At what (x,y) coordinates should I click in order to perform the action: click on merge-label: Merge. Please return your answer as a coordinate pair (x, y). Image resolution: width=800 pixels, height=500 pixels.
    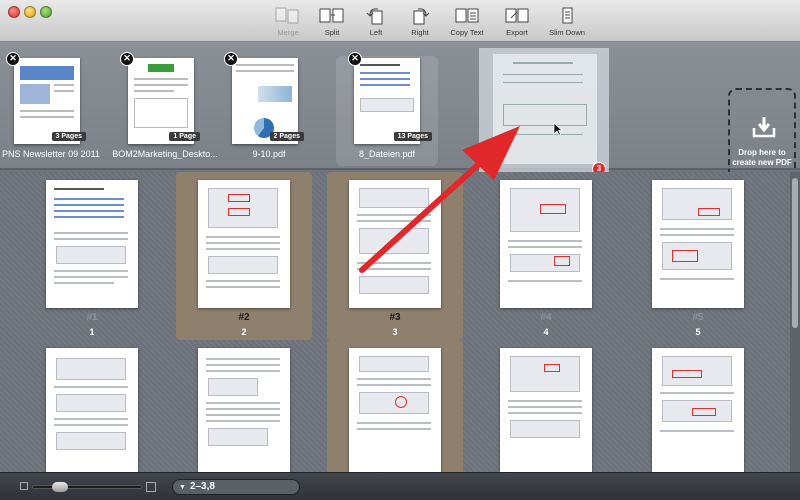
    Looking at the image, I should click on (288, 32).